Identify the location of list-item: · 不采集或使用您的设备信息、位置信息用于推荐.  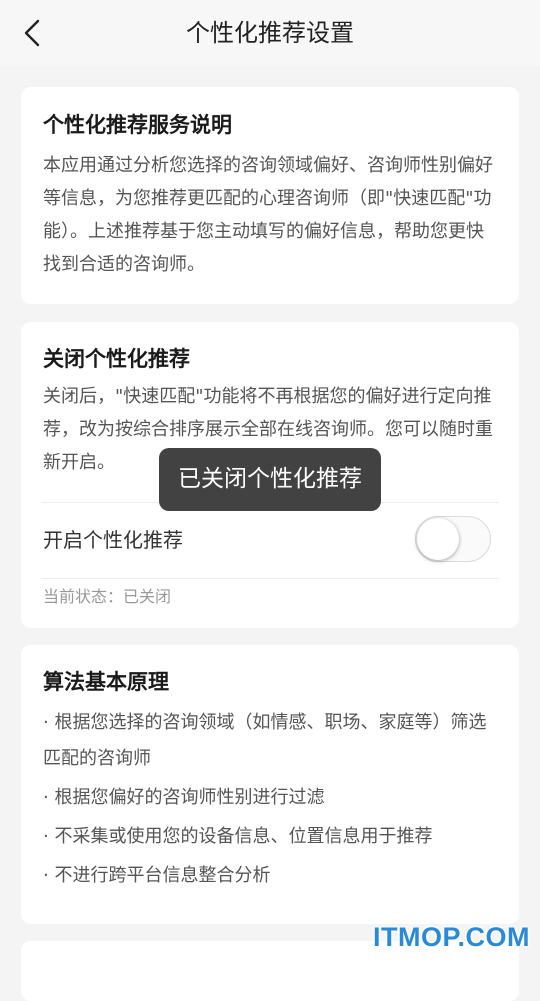
(238, 836).